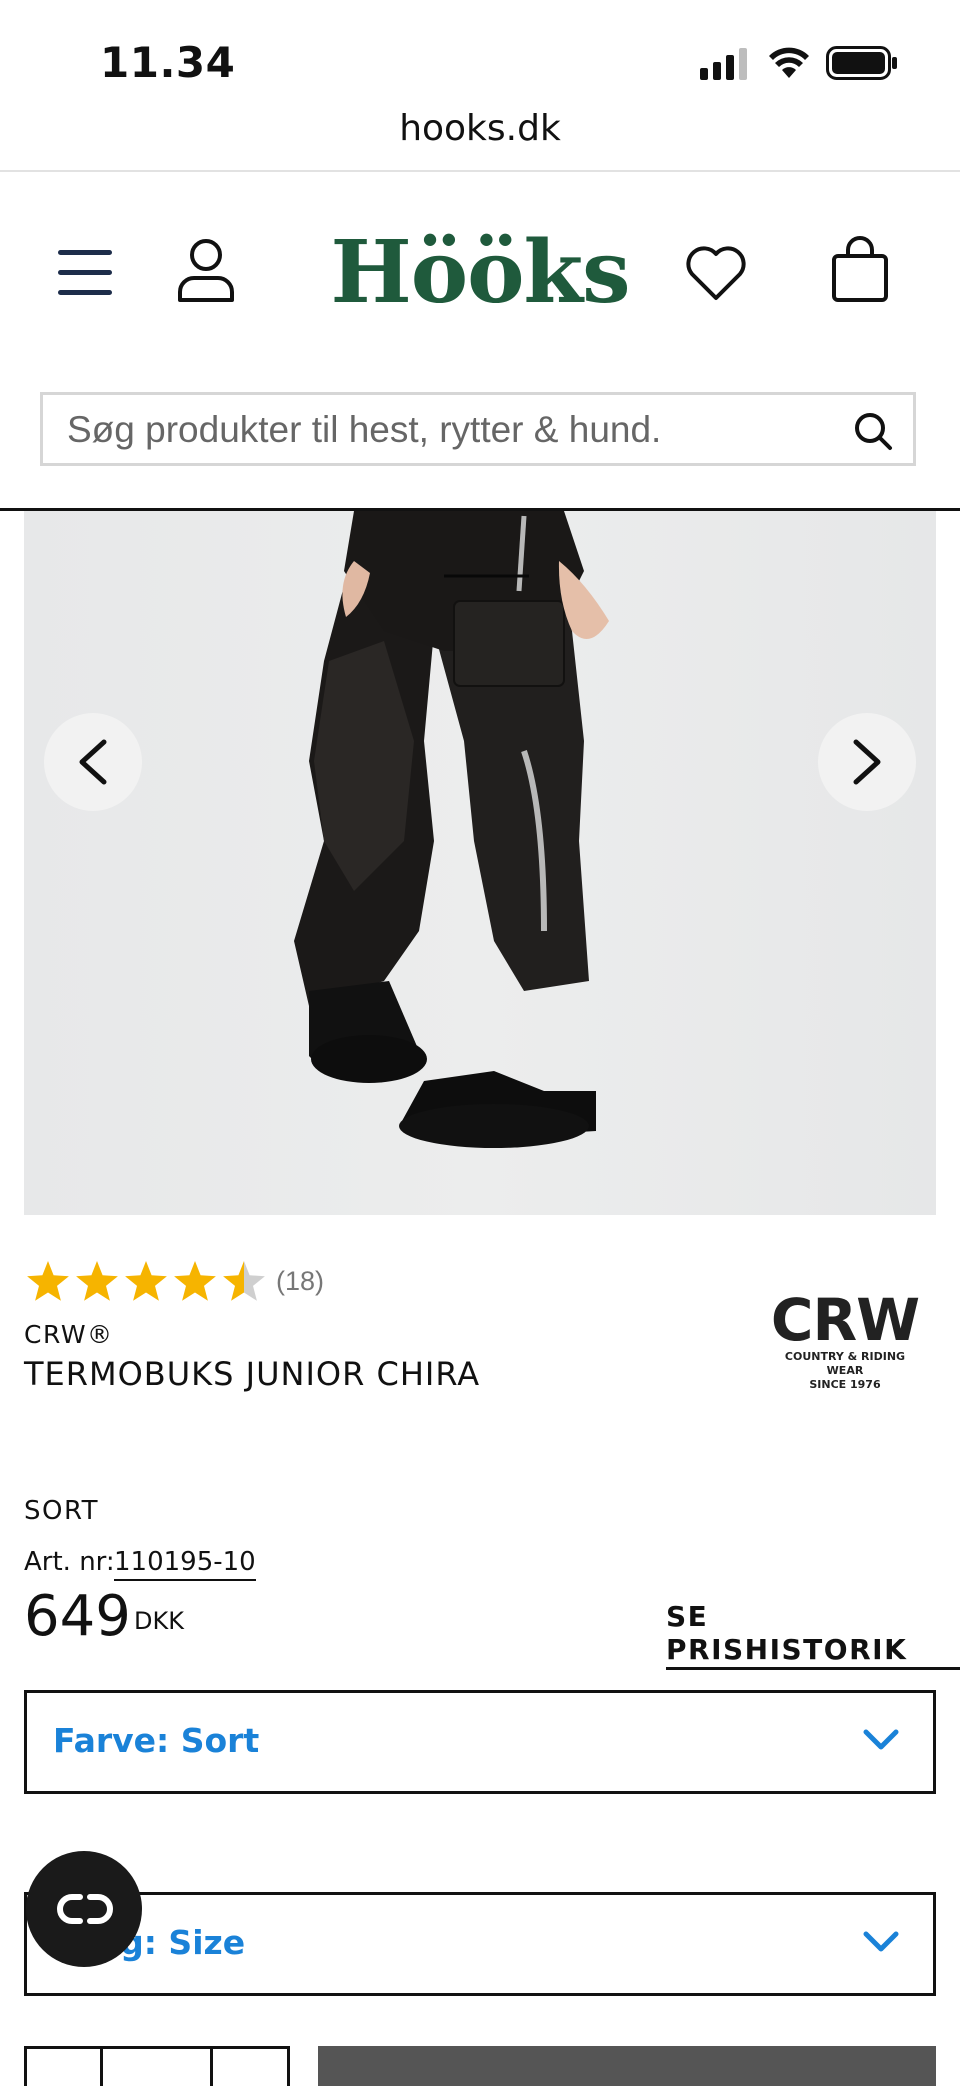 This screenshot has width=960, height=2086. Describe the element at coordinates (861, 63) in the screenshot. I see `battery-icon` at that location.